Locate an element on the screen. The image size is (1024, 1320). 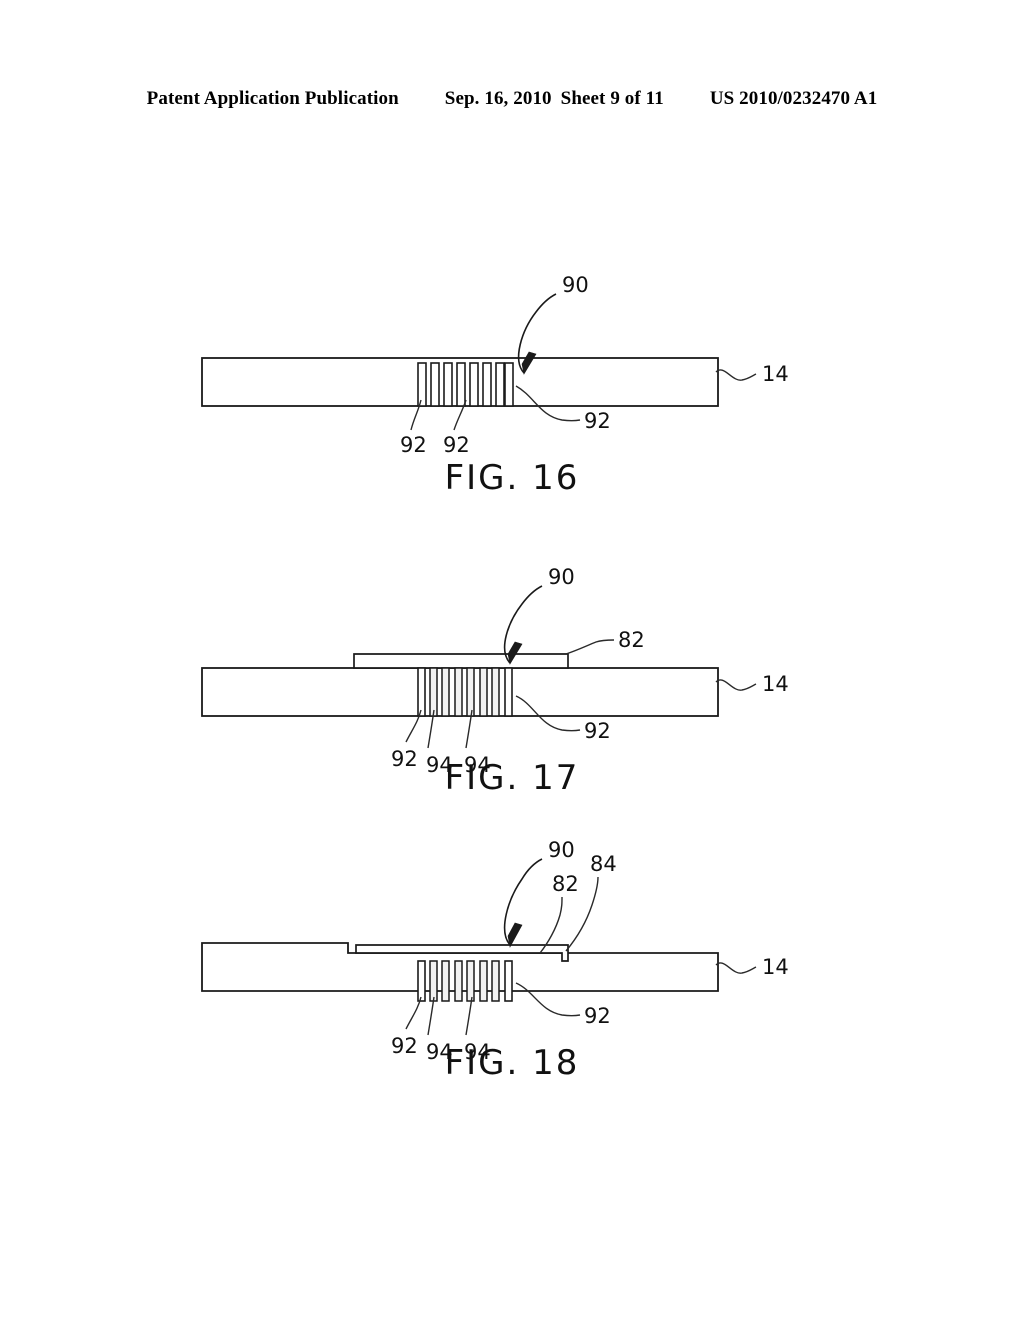
numeral-14-16: 14 is located at coordinates (775, 374).